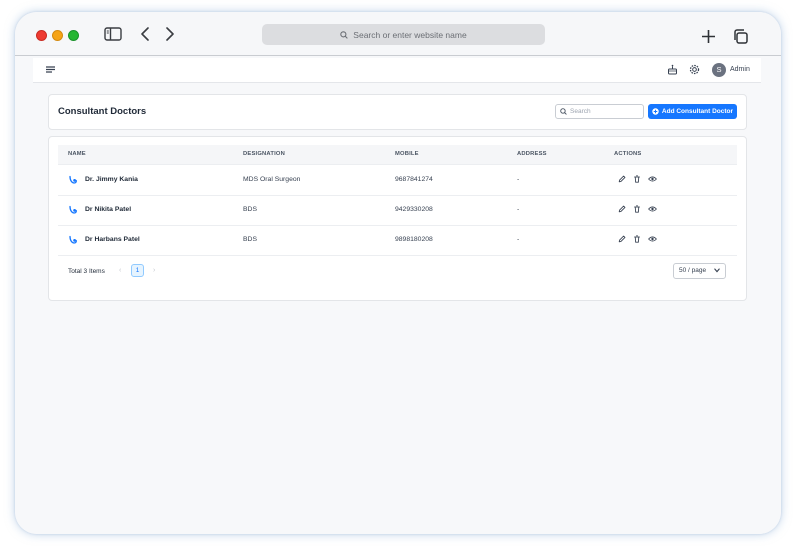 The width and height of the screenshot is (796, 548). I want to click on browser-toolbar: Search or enter website name, so click(398, 34).